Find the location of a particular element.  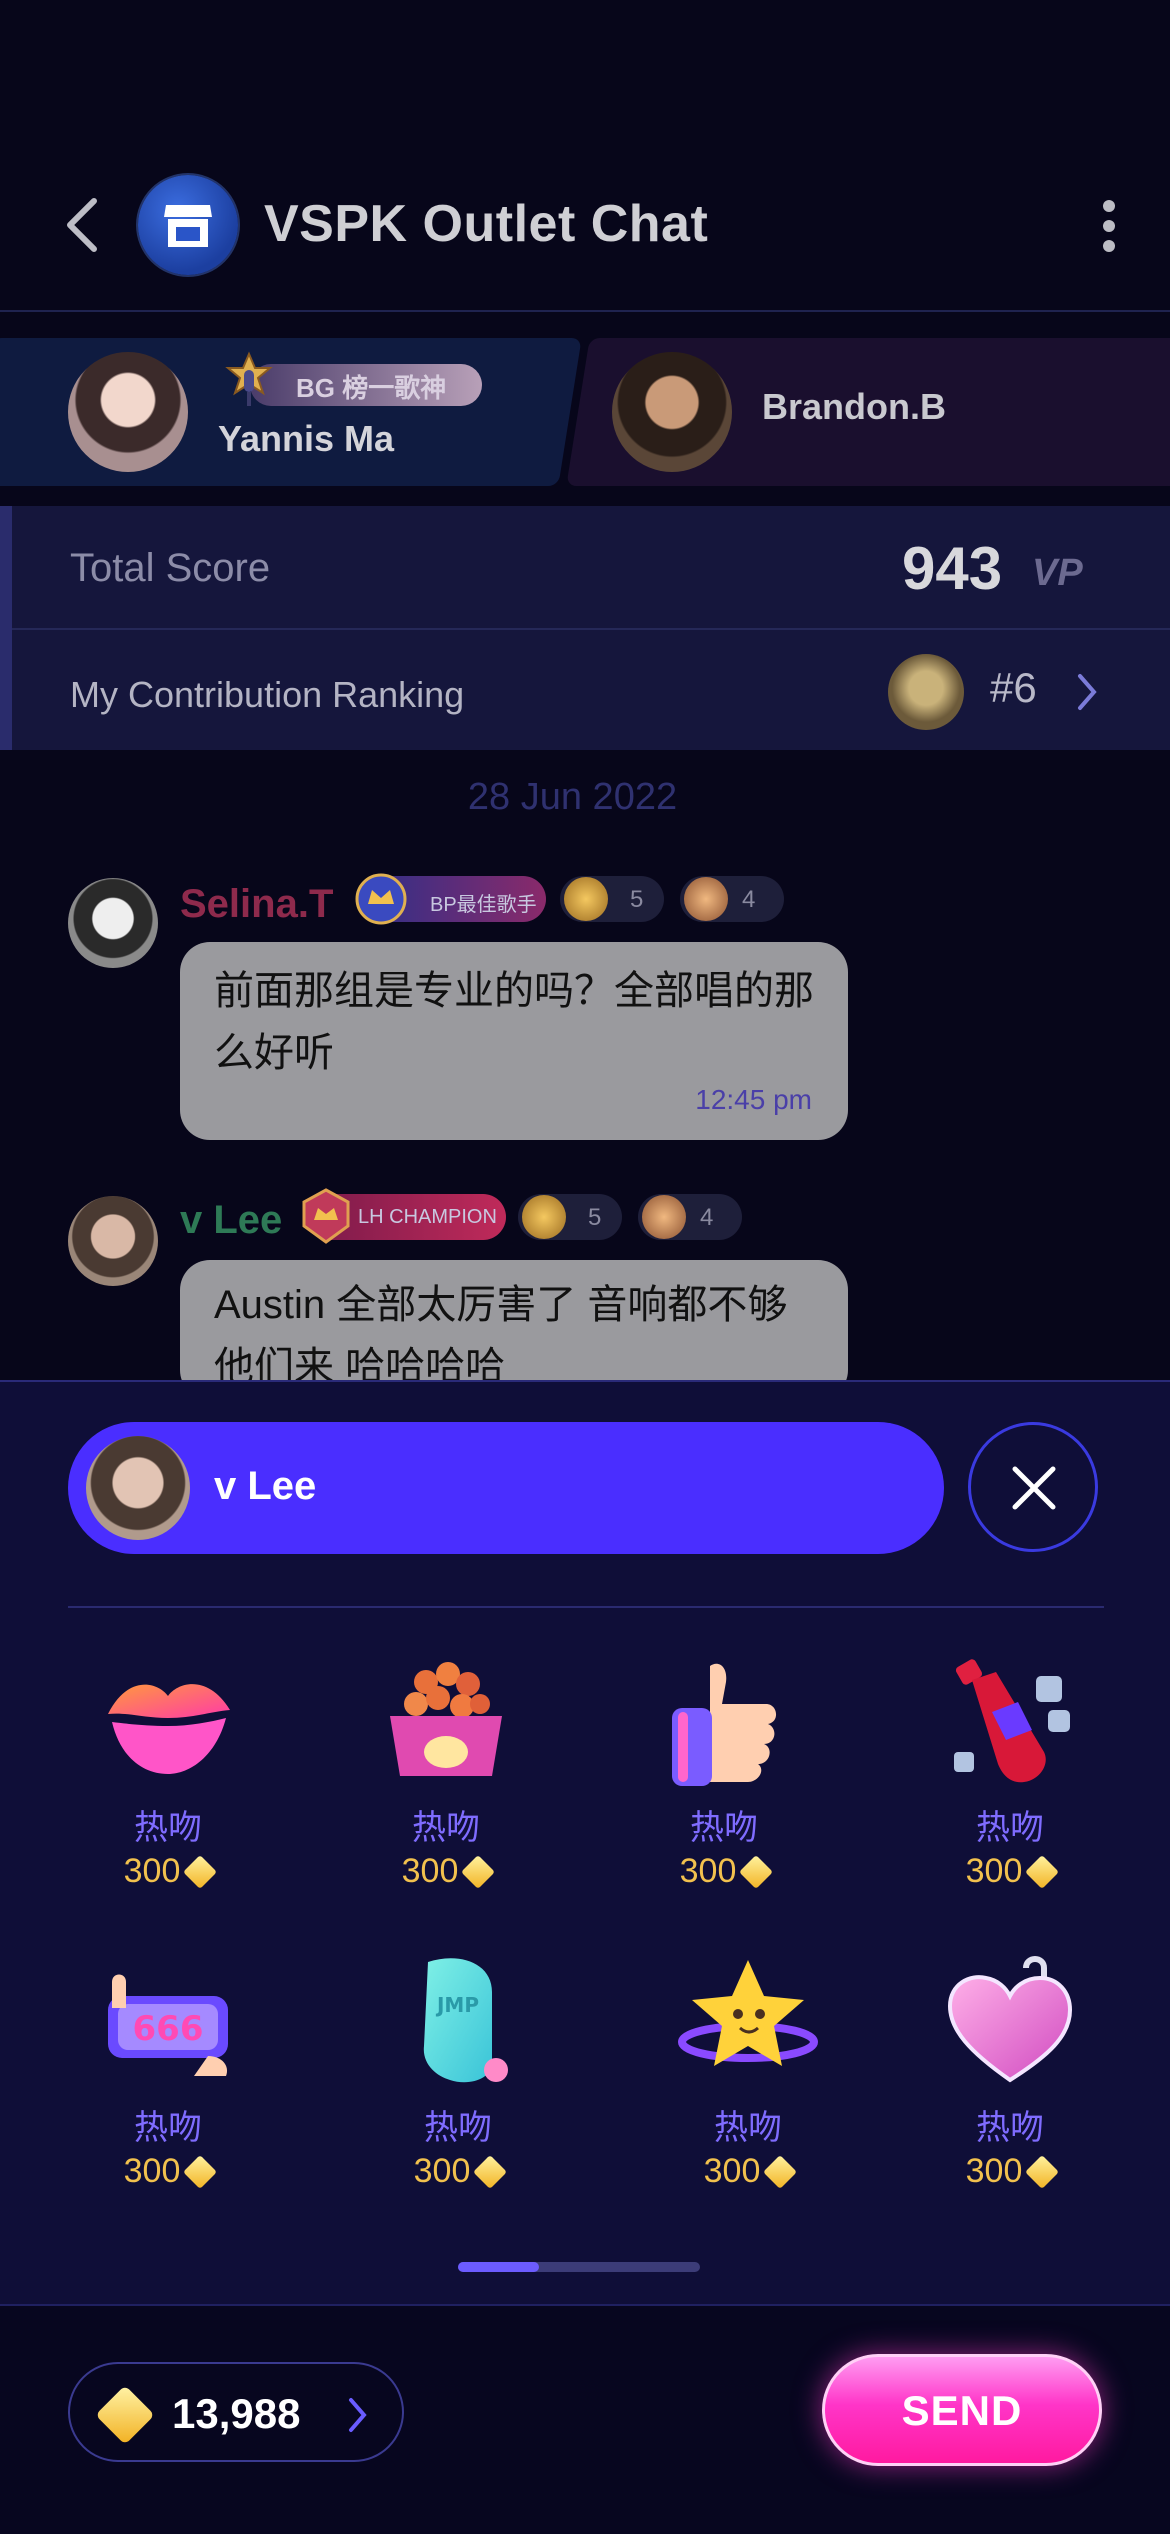

crown-badge-icon is located at coordinates (381, 899).